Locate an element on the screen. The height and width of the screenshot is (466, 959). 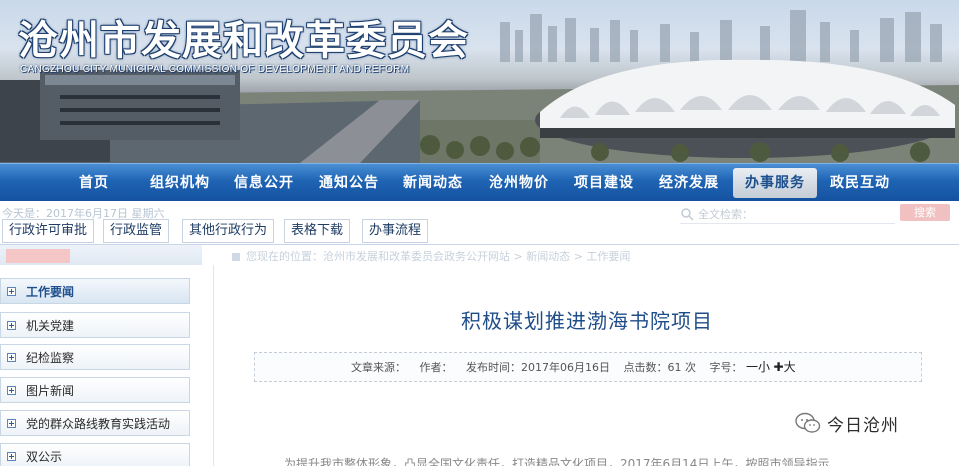
sidebar-item-photo-news: 图片新闻 is located at coordinates (95, 390).